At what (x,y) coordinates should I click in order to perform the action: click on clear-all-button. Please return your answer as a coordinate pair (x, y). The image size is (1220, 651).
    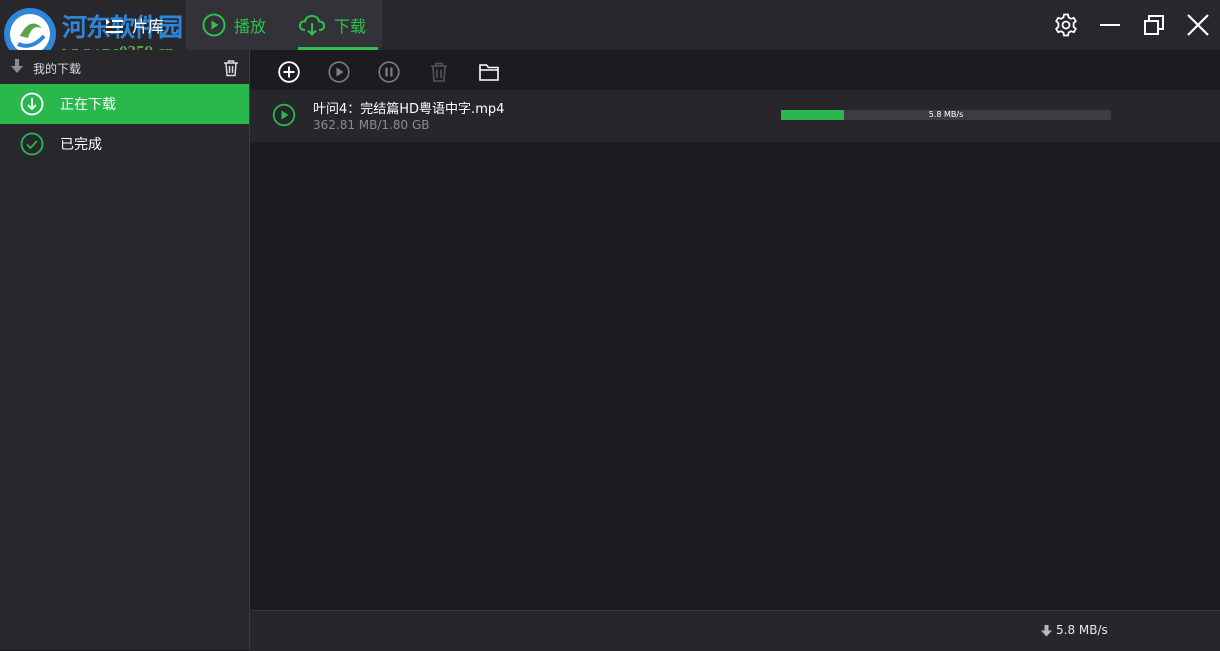
    Looking at the image, I should click on (231, 68).